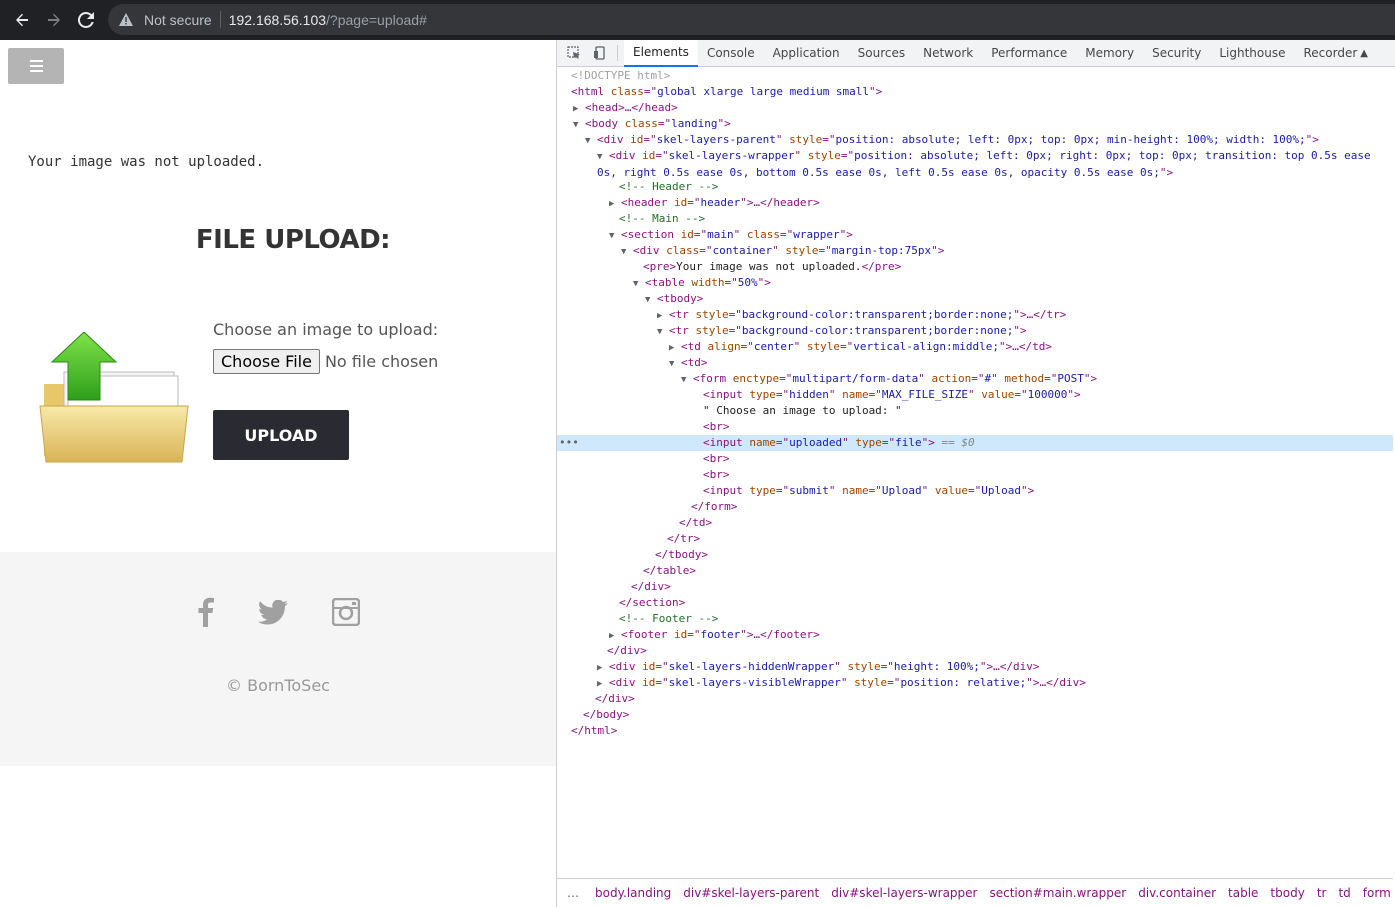 Image resolution: width=1395 pixels, height=907 pixels. Describe the element at coordinates (1287, 893) in the screenshot. I see `breadcrumb-item: tbody` at that location.